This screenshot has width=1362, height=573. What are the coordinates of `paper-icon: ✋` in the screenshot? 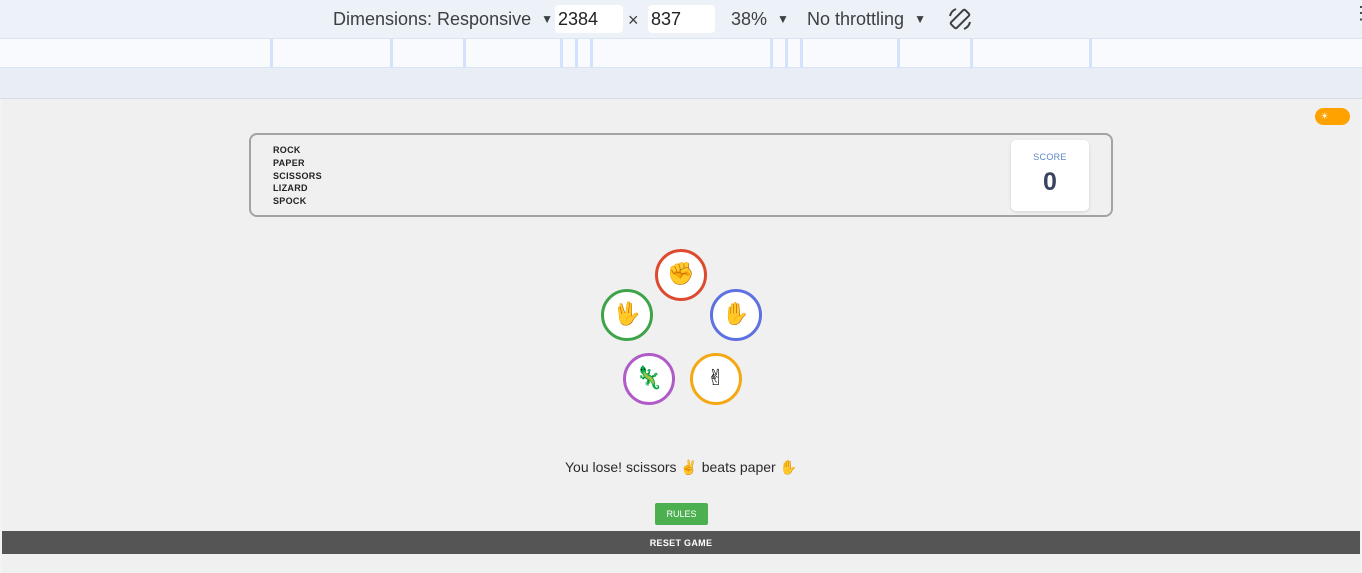 It's located at (736, 314).